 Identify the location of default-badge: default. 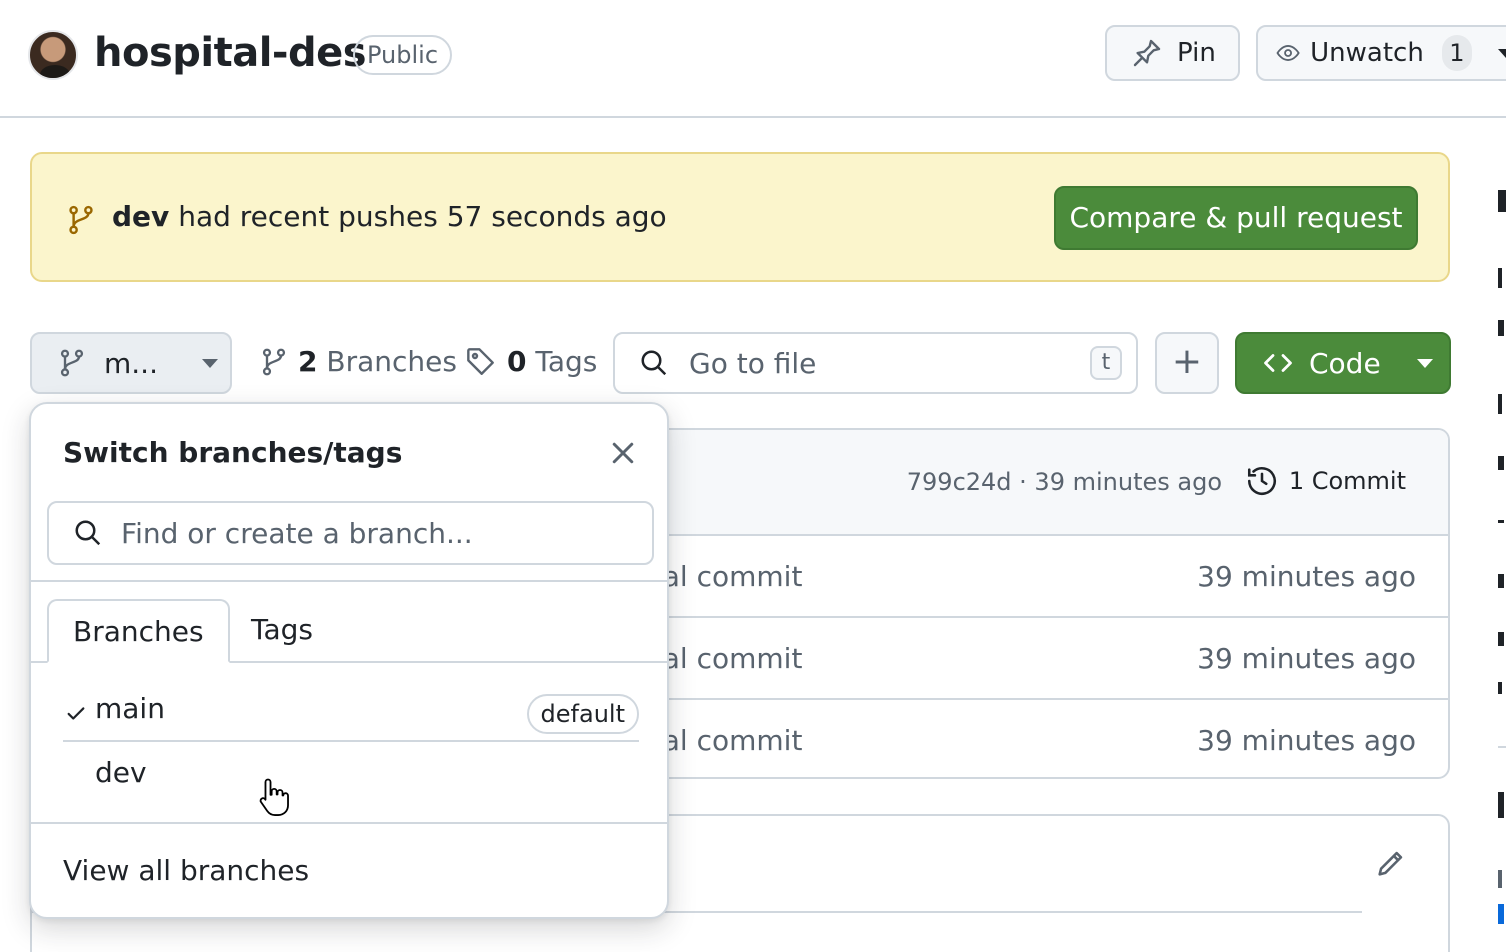
(582, 714).